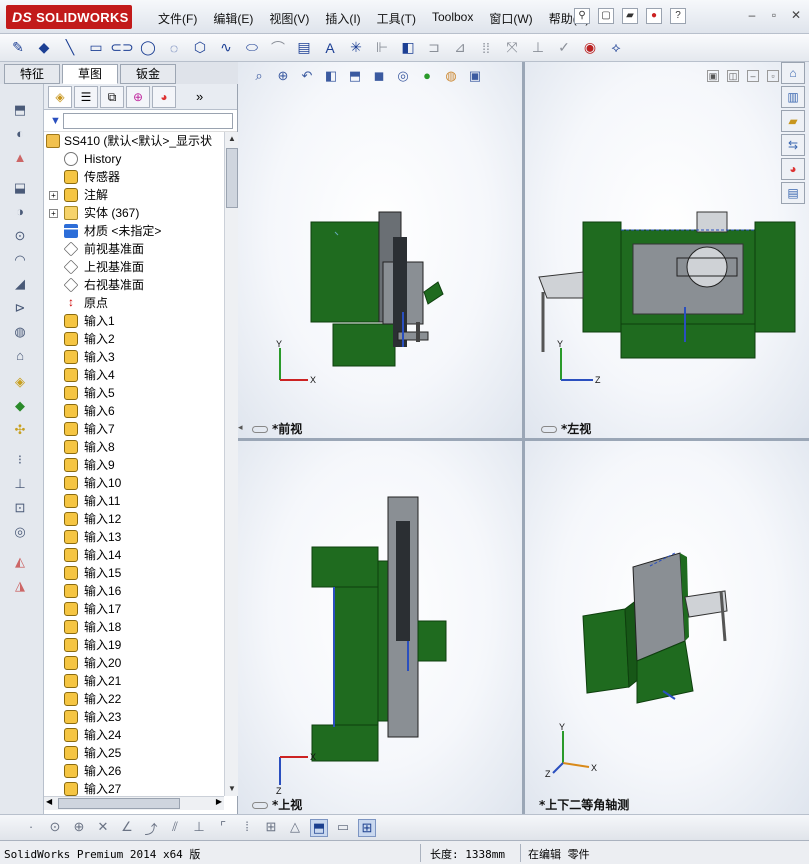  What do you see at coordinates (134, 267) in the screenshot?
I see `tree-item: 上视基准面` at bounding box center [134, 267].